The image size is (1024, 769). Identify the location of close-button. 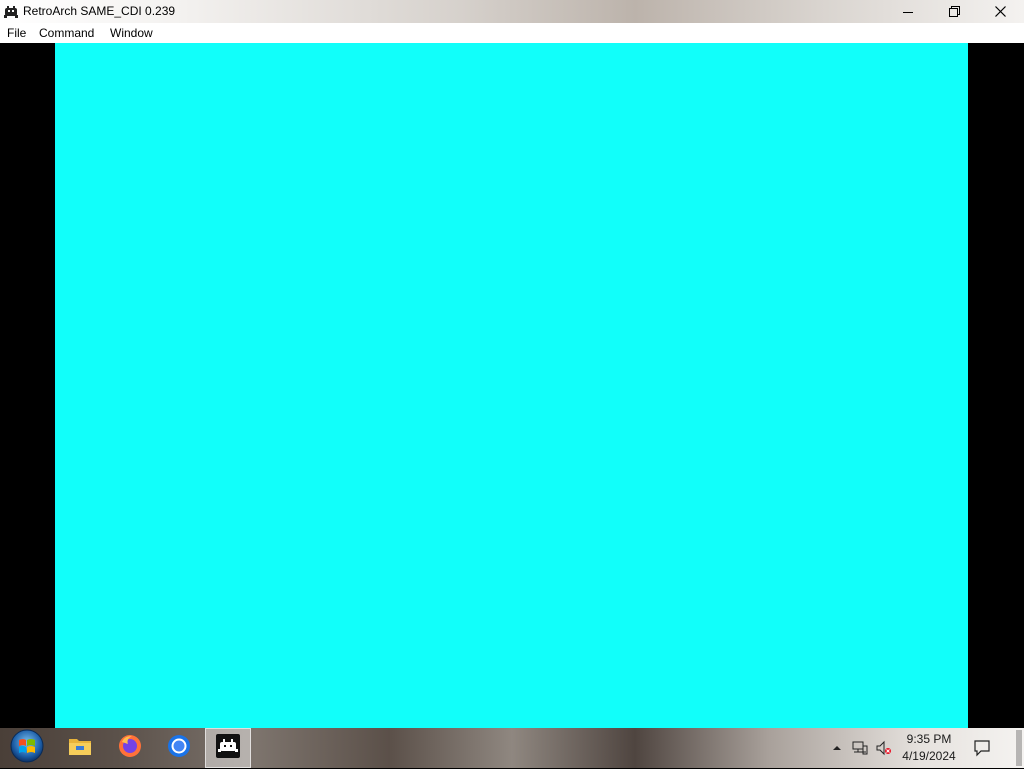
(1000, 11).